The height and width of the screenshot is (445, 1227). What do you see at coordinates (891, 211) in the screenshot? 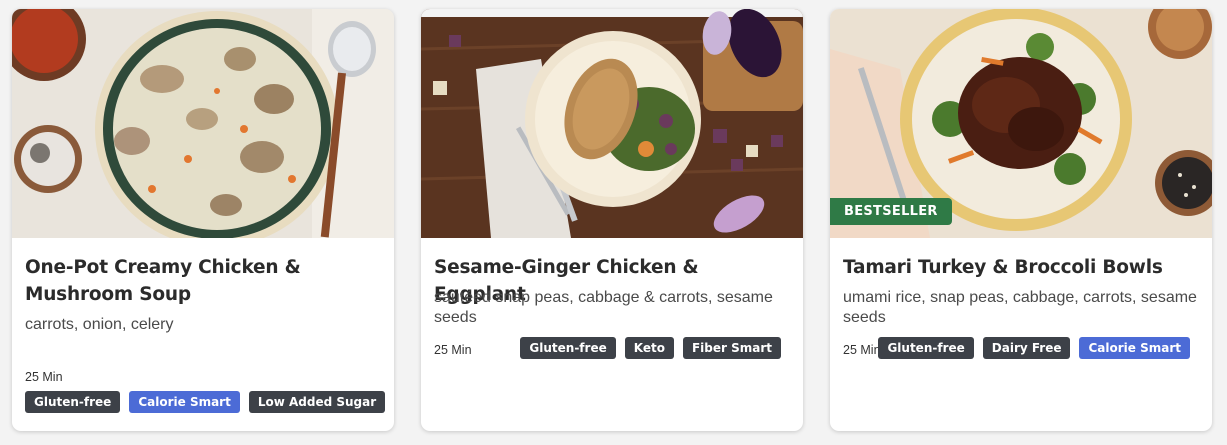
I see `bestseller-badge: BESTSELLER` at bounding box center [891, 211].